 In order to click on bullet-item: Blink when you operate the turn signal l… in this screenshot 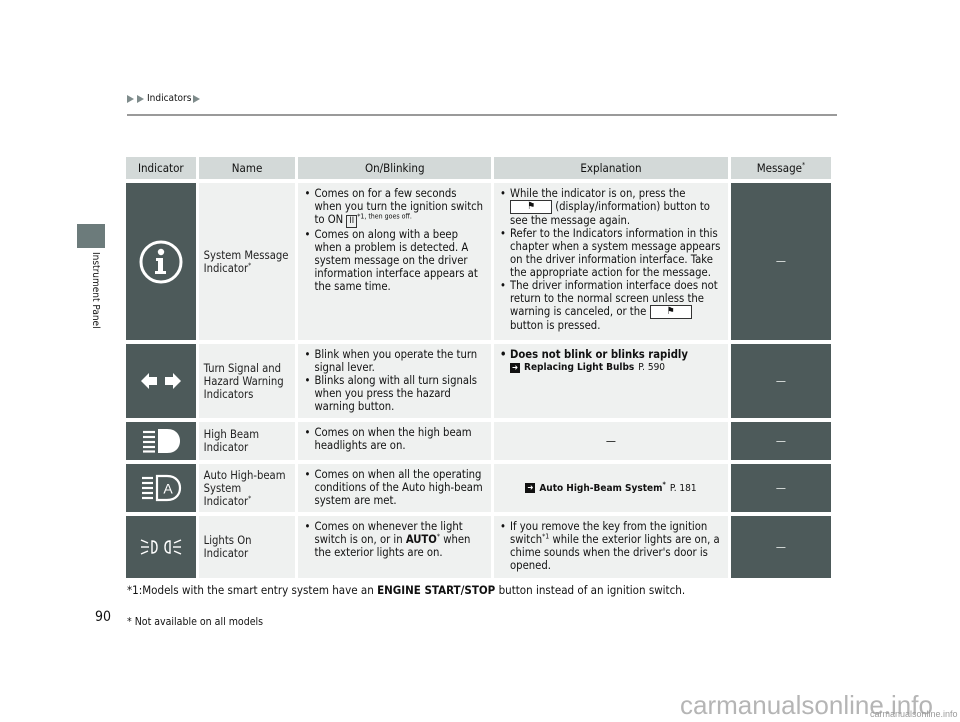, I will do `click(394, 361)`.